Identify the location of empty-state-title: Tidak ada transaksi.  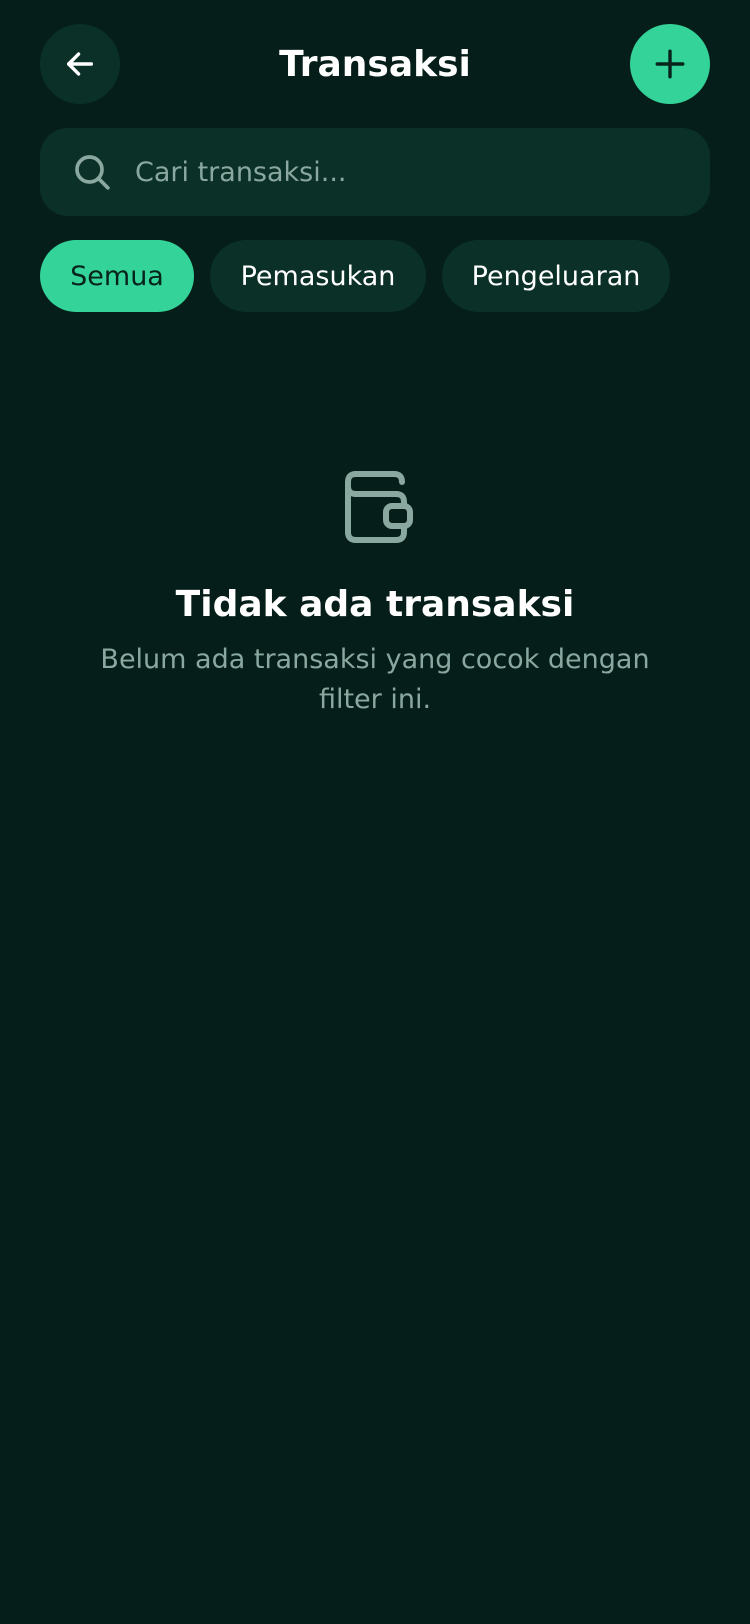
(375, 604).